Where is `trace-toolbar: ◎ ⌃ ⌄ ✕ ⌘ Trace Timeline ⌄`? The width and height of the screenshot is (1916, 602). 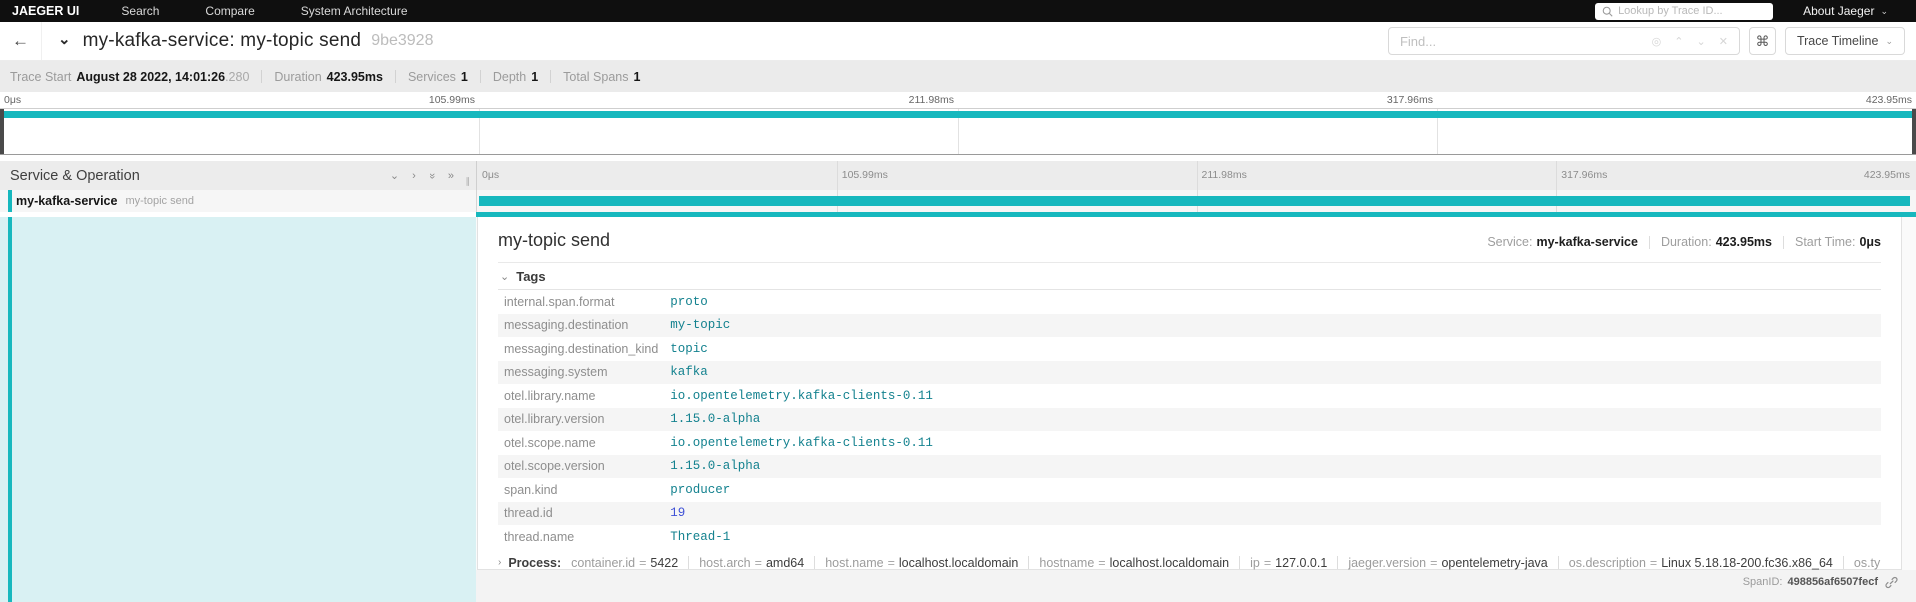
trace-toolbar: ◎ ⌃ ⌄ ✕ ⌘ Trace Timeline ⌄ is located at coordinates (1646, 41).